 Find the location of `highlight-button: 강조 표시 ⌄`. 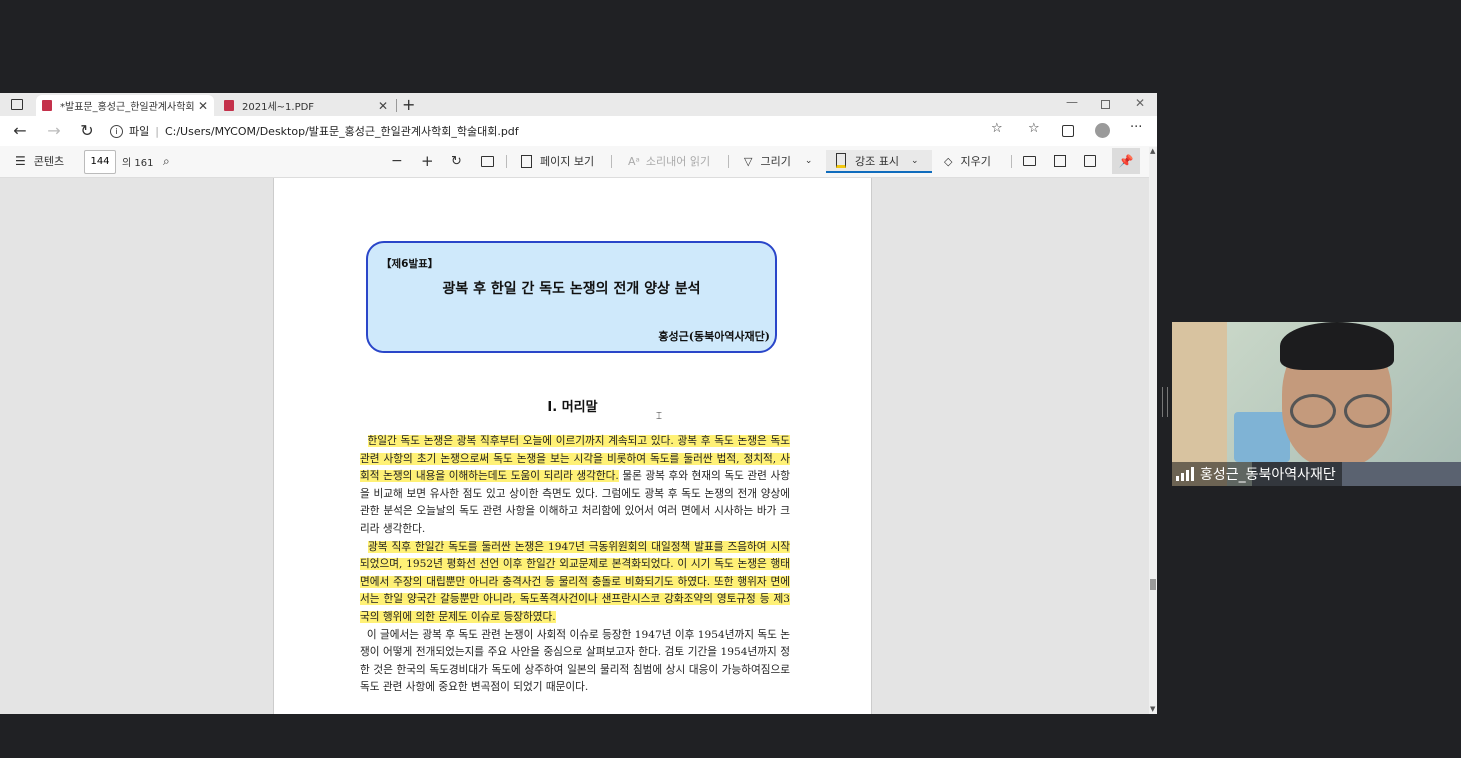

highlight-button: 강조 표시 ⌄ is located at coordinates (879, 161).